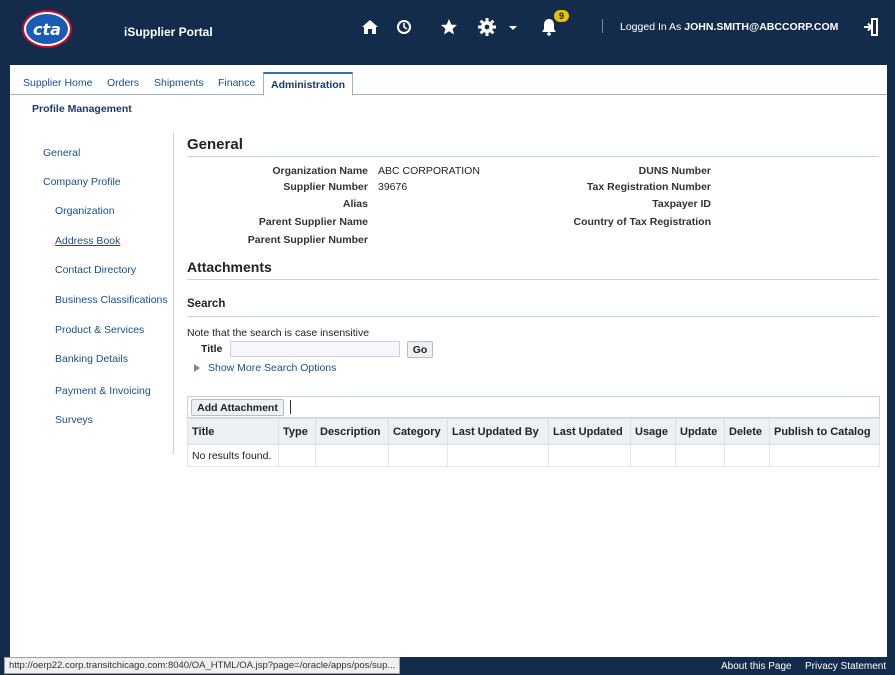  I want to click on logged-in-prefix: Logged In As, so click(651, 27).